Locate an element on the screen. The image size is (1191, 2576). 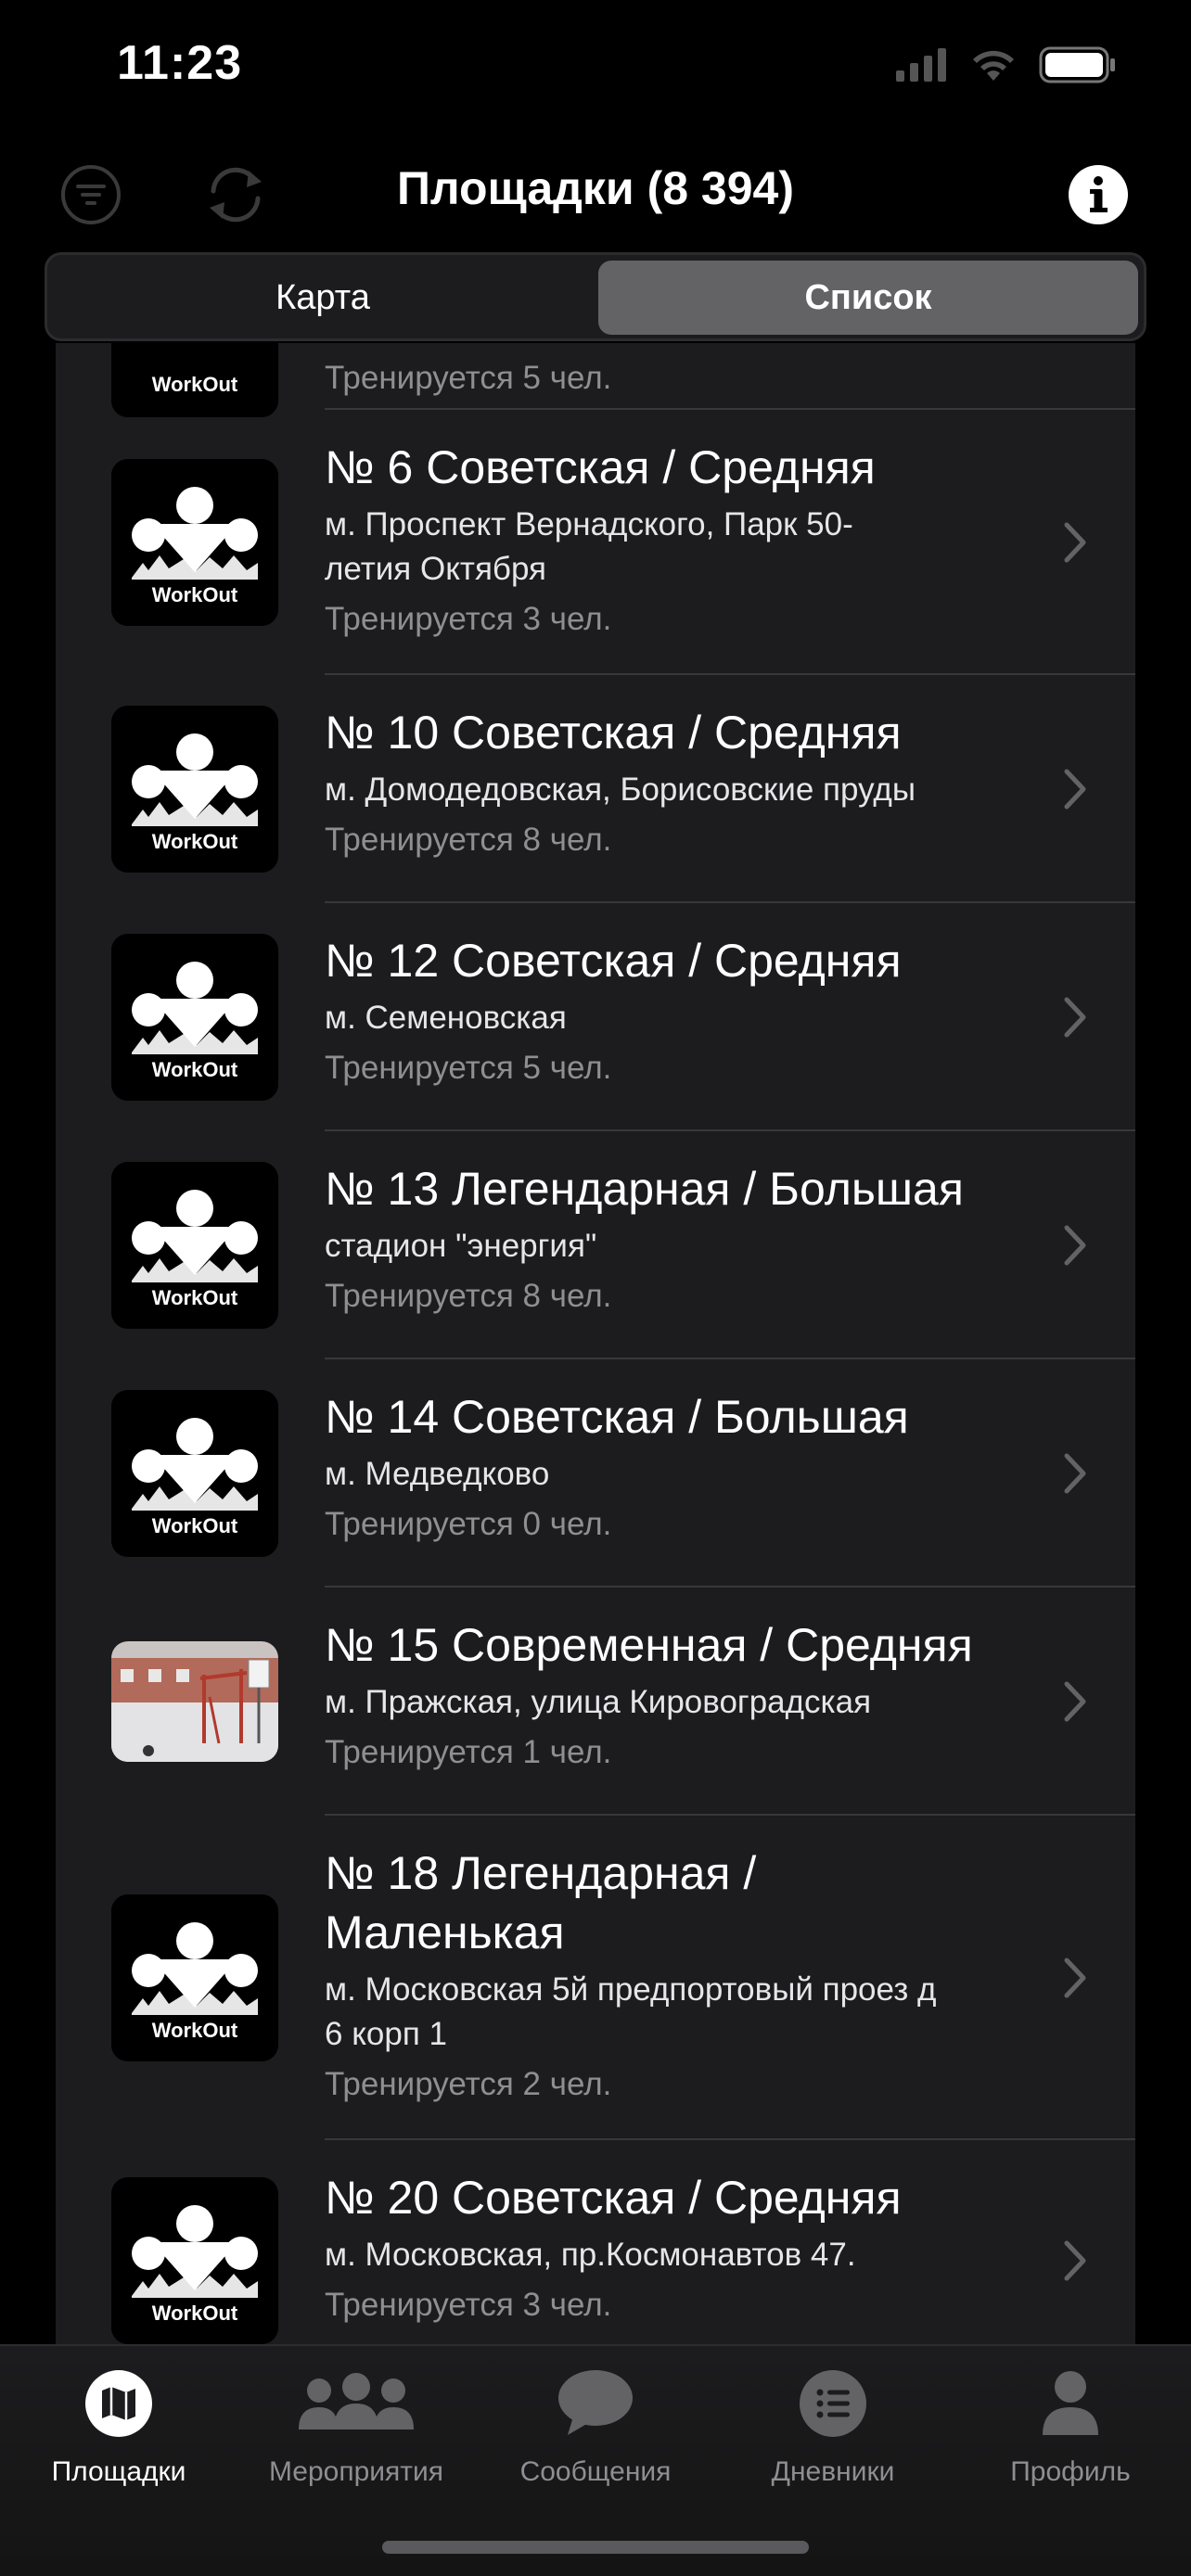
address-line: м. Московская 5й предпортовый проез д is located at coordinates (631, 1990).